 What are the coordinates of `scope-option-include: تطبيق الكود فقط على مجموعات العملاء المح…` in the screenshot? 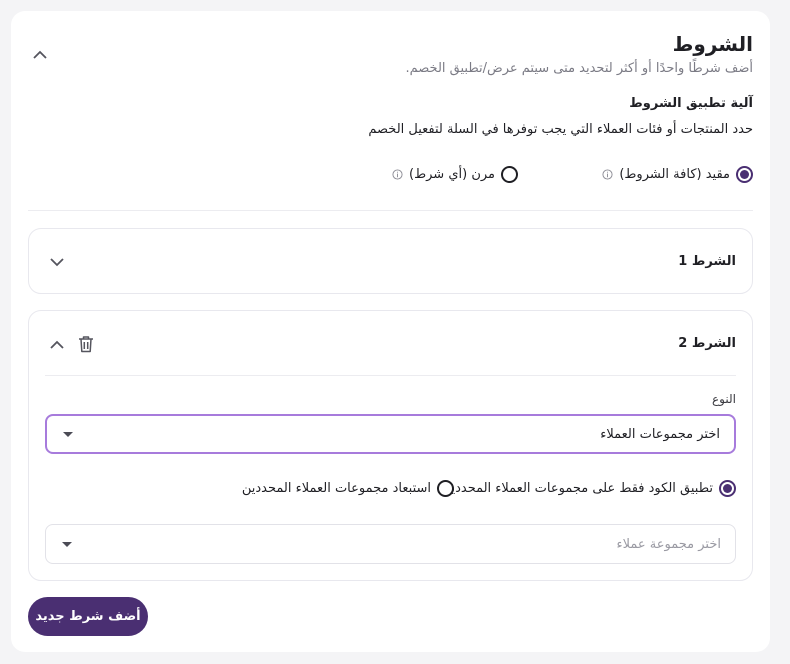 It's located at (589, 488).